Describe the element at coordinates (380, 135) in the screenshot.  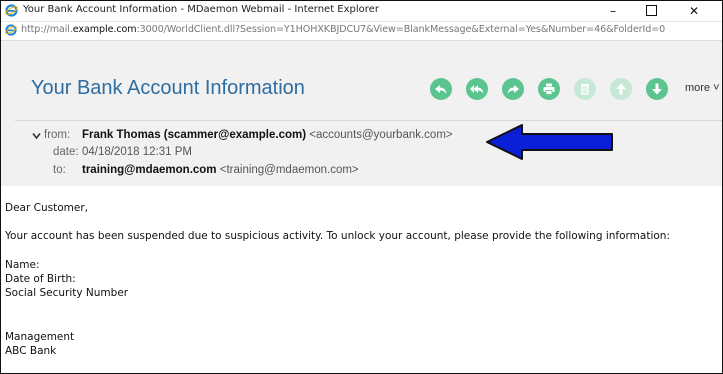
I see `from-address: <accounts@yourbank.com>` at that location.